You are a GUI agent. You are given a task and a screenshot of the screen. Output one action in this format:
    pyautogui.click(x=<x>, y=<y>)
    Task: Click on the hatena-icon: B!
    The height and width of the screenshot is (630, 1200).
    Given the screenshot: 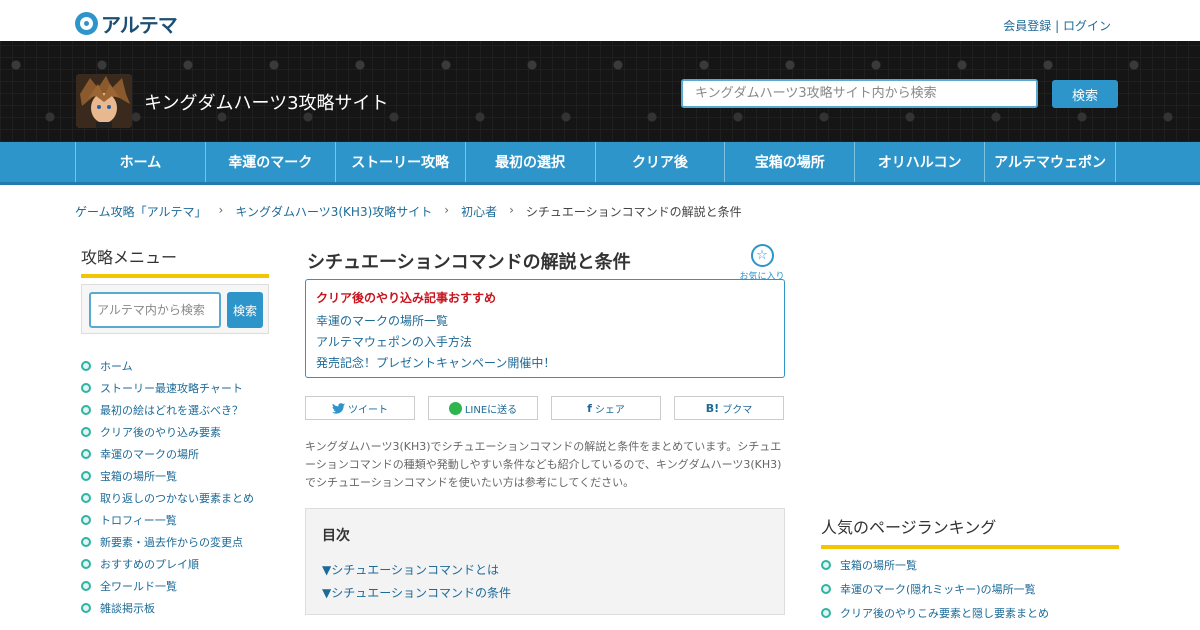 What is the action you would take?
    pyautogui.click(x=712, y=408)
    